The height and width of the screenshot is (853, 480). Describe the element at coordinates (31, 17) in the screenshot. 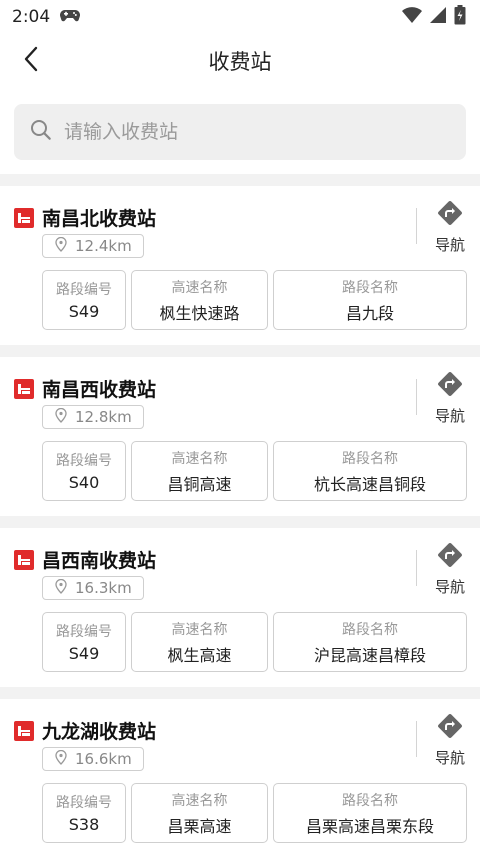

I see `status-time: 2:04` at that location.